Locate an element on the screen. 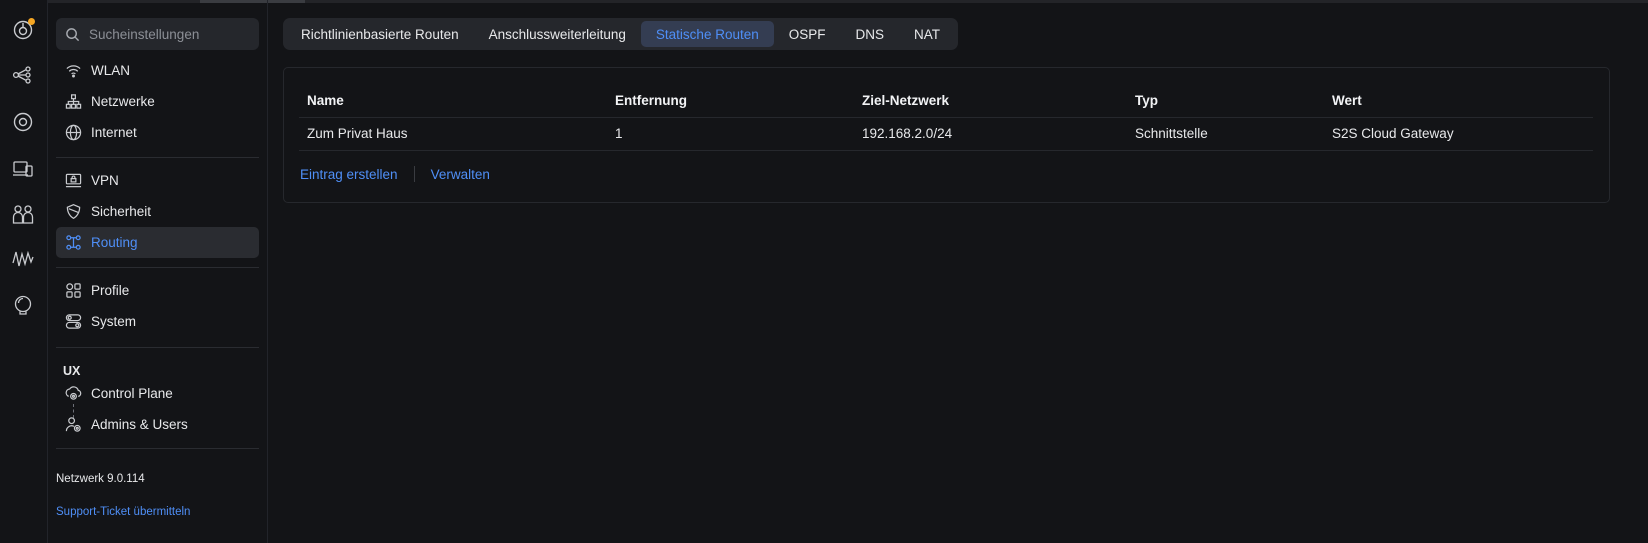 Image resolution: width=1648 pixels, height=543 pixels. devices-icon is located at coordinates (23, 168).